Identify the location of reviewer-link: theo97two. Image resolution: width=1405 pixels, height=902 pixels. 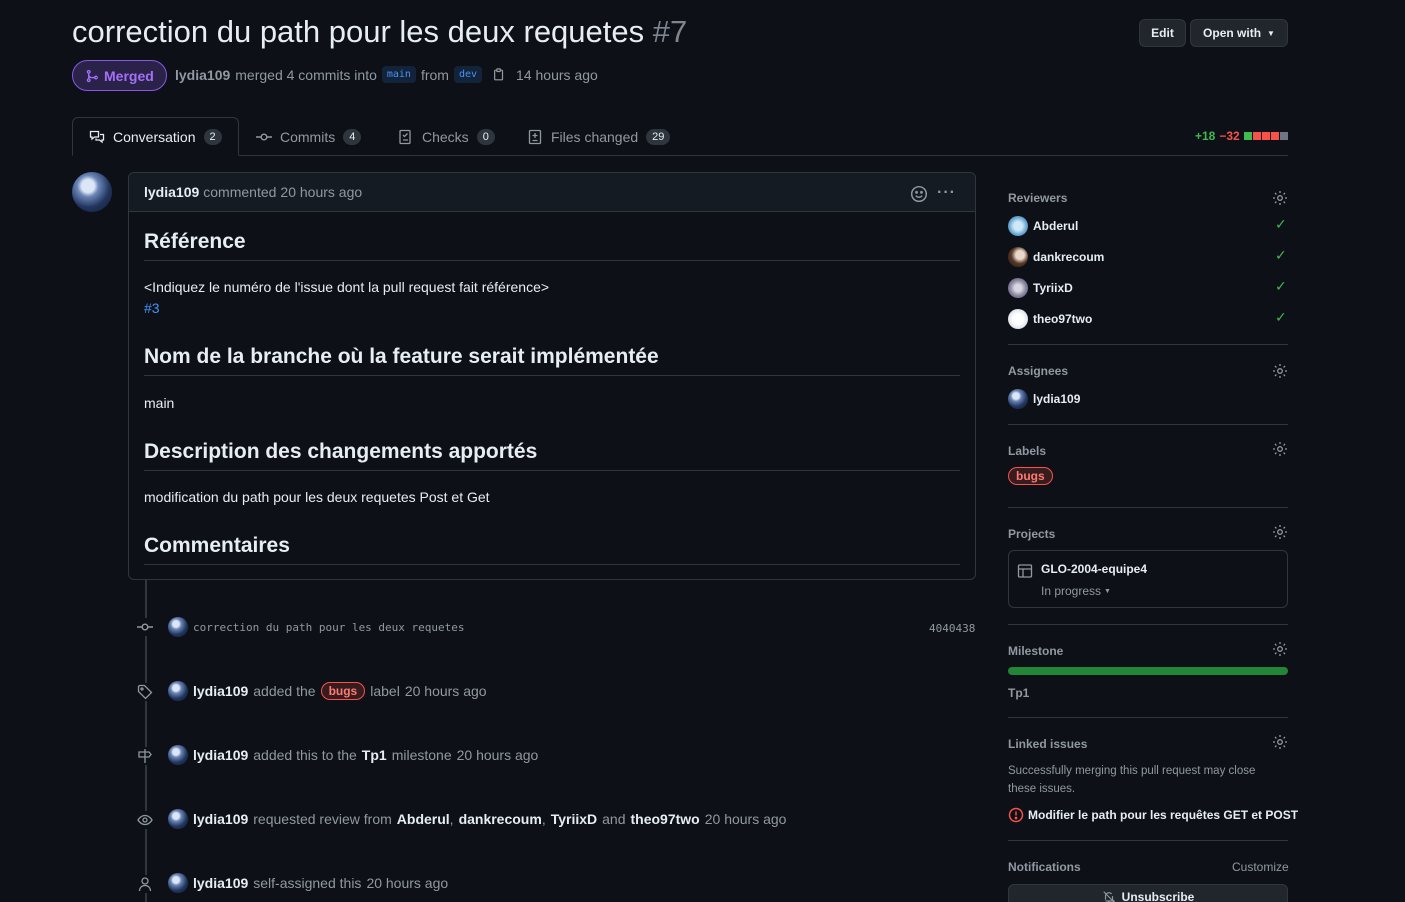
(665, 819).